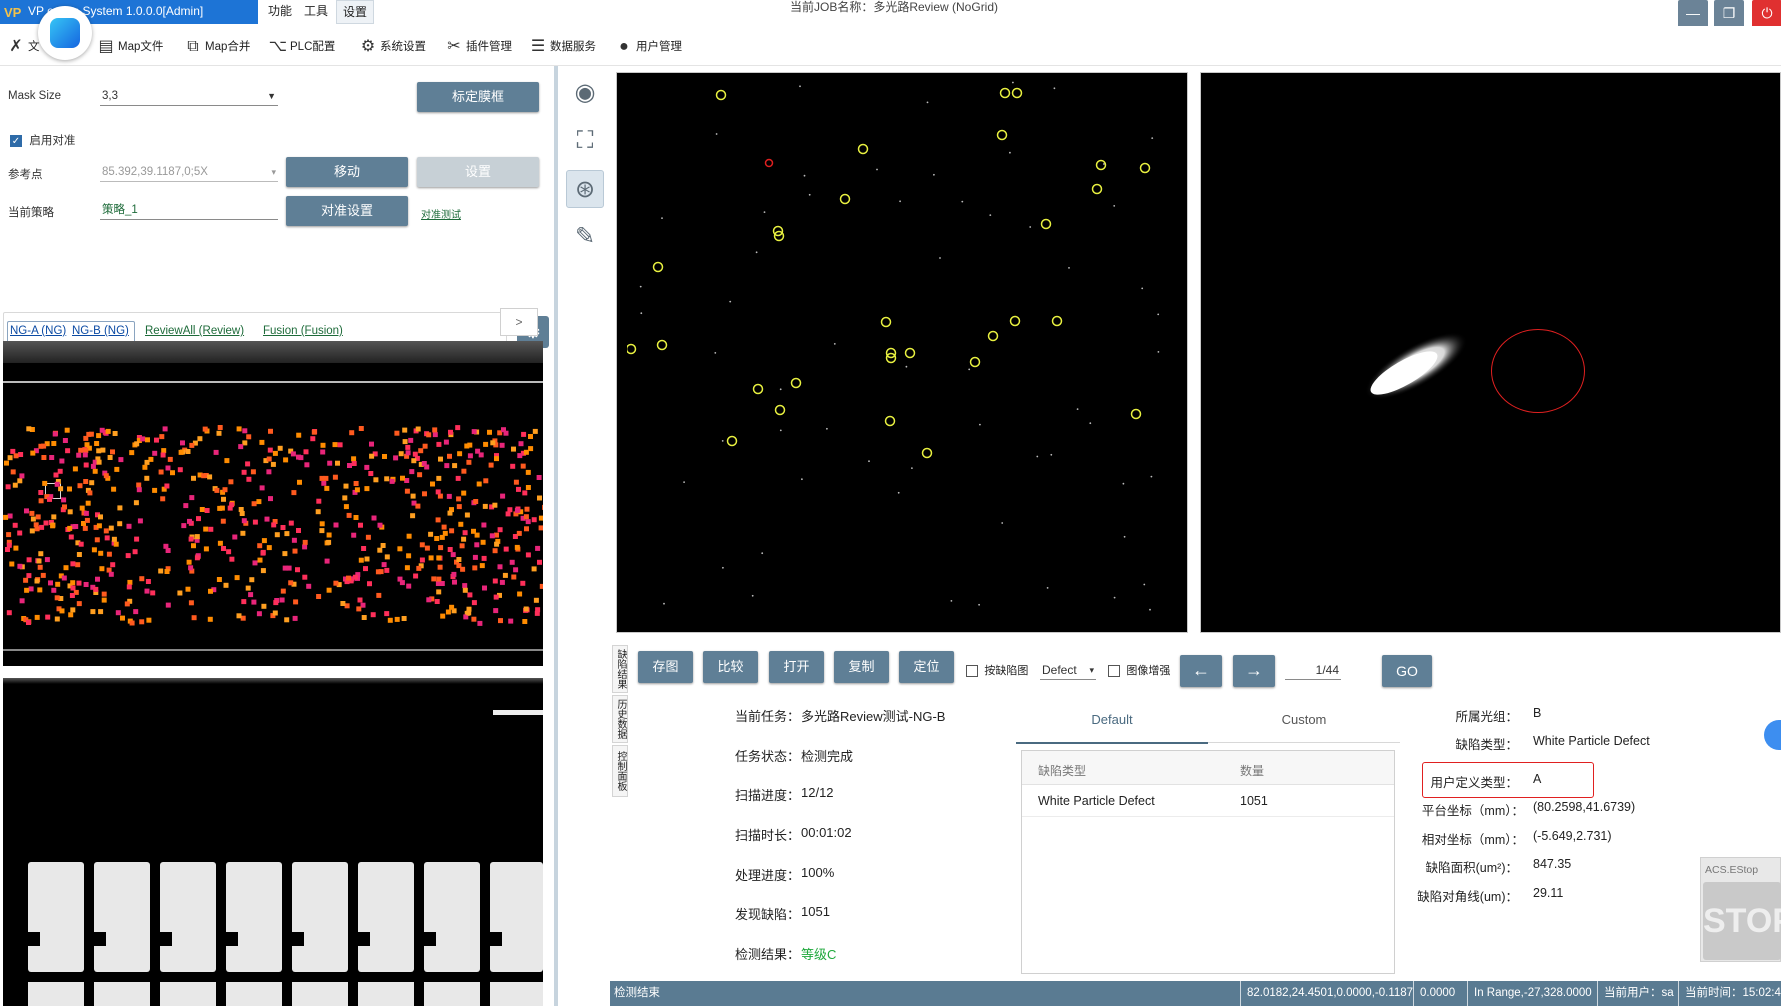  What do you see at coordinates (42, 140) in the screenshot?
I see `enable-align-checkbox: ✓ 启用对准` at bounding box center [42, 140].